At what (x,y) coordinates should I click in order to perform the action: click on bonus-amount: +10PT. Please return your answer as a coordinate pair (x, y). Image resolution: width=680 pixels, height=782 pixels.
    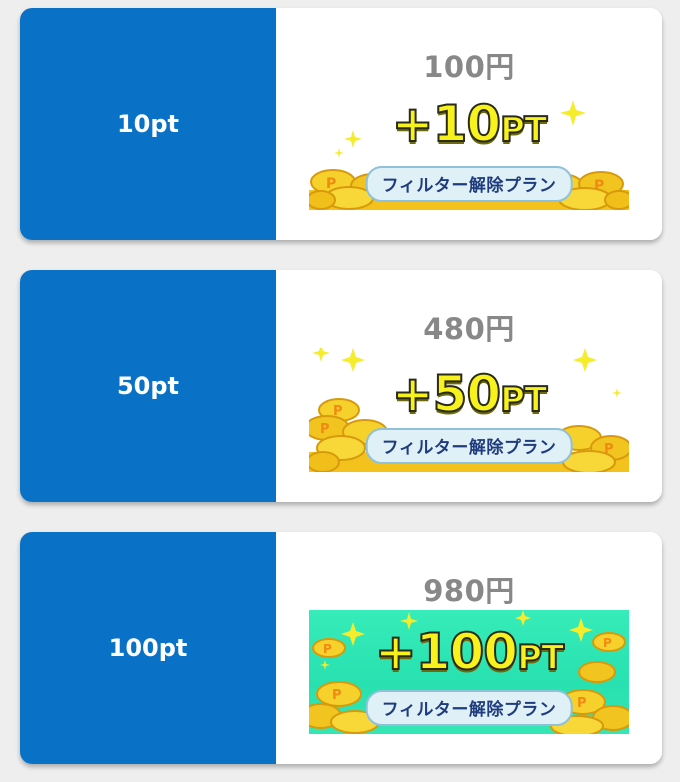
    Looking at the image, I should click on (470, 124).